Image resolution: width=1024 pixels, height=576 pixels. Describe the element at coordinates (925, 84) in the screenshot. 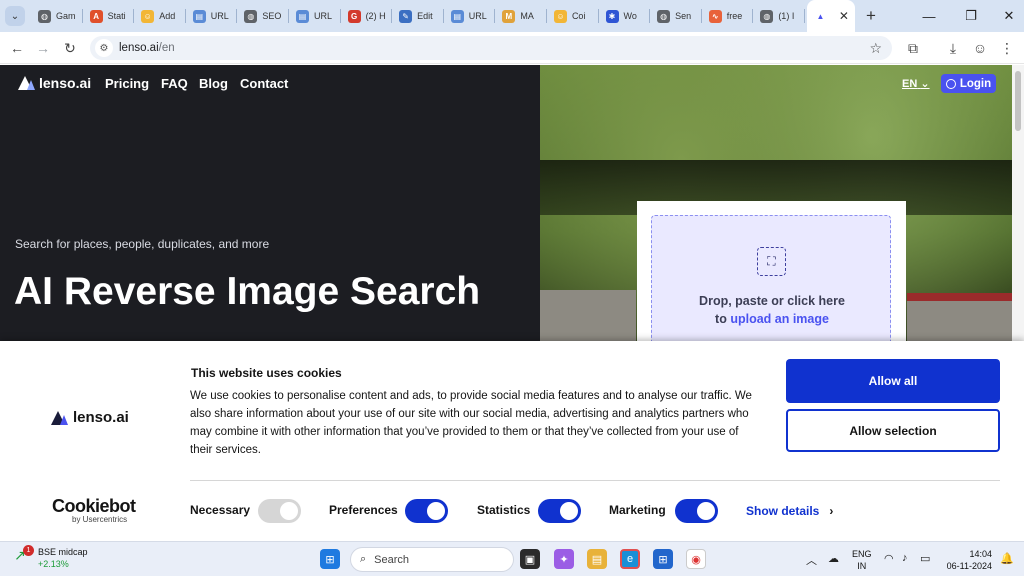

I see `chevron-down-icon: ⌄` at that location.